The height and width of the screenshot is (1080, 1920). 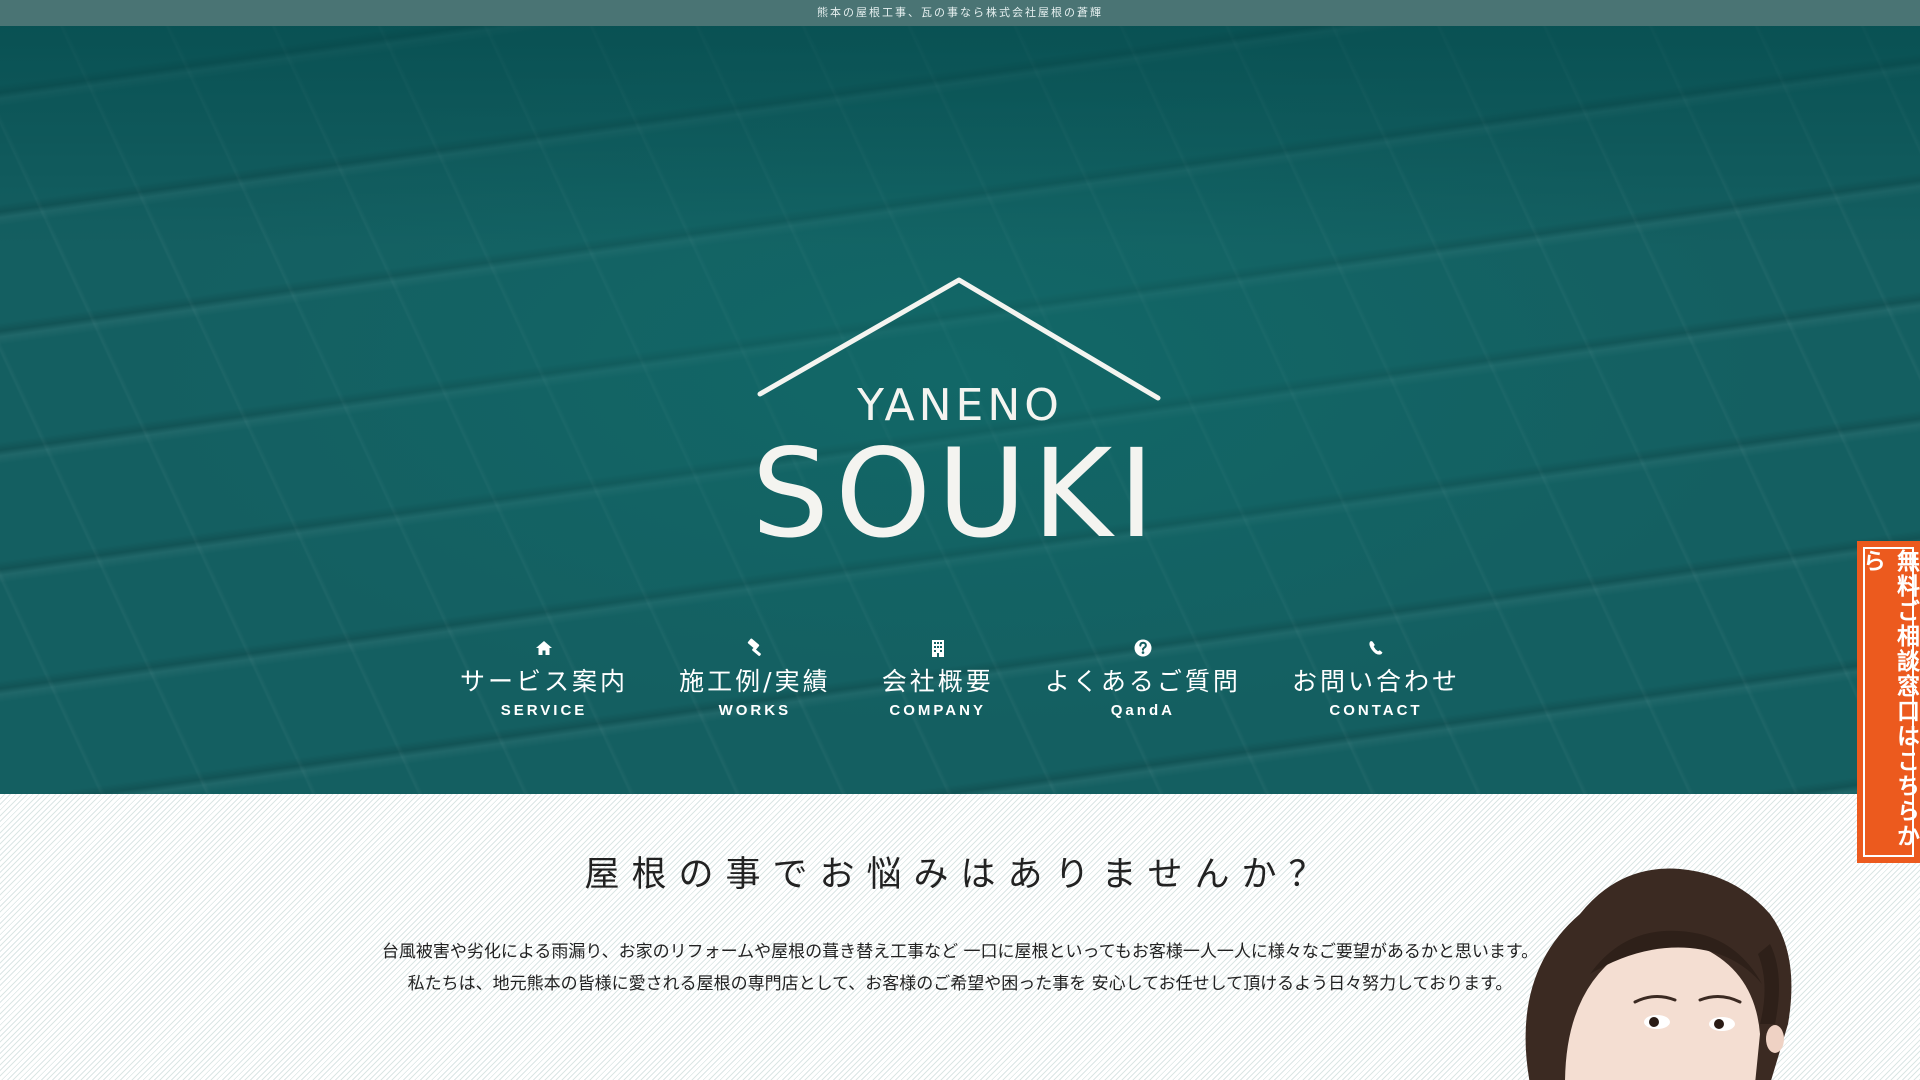 I want to click on nav-item-works: 施工例/実績 WORKS, so click(x=754, y=688).